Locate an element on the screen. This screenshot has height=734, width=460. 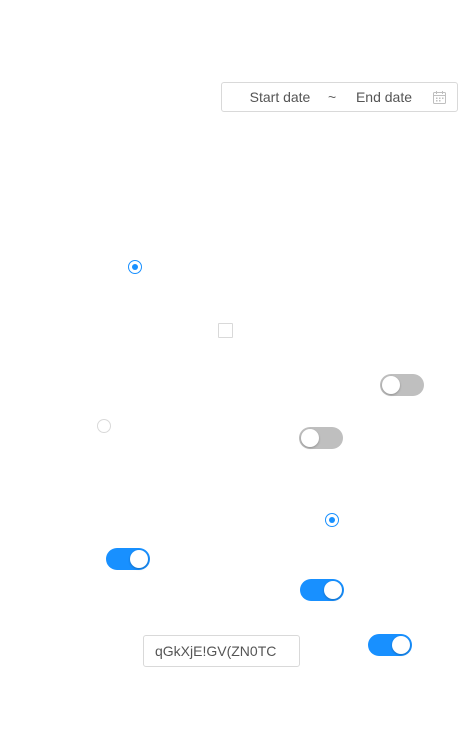
calendar-icon is located at coordinates (439, 97).